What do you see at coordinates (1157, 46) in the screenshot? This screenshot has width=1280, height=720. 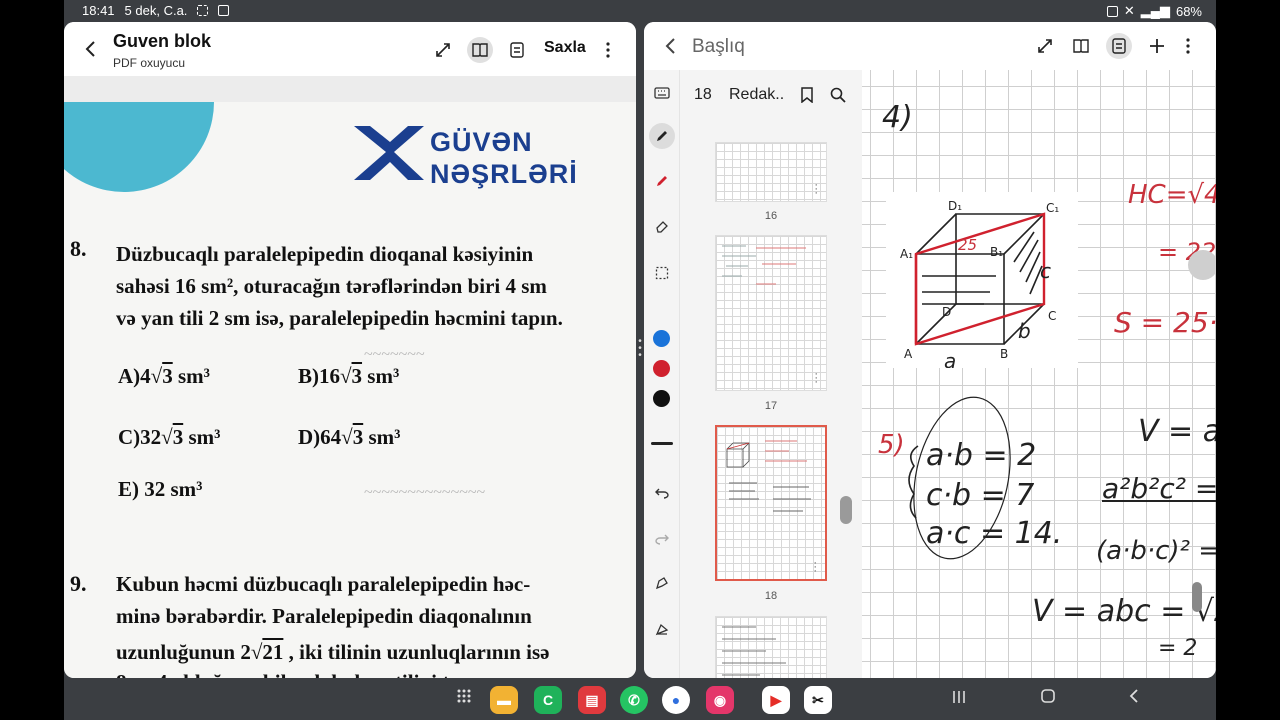 I see `add-page-icon` at bounding box center [1157, 46].